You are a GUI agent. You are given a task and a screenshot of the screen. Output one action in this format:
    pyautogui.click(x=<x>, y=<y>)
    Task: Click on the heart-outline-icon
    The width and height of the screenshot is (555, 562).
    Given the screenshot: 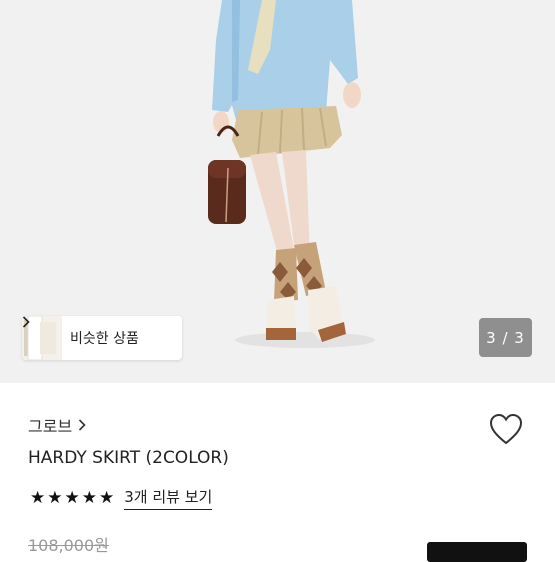 What is the action you would take?
    pyautogui.click(x=506, y=429)
    